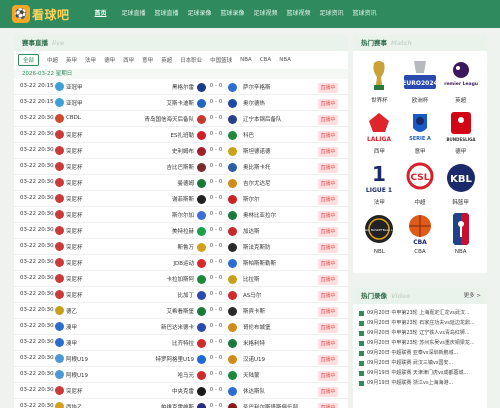  What do you see at coordinates (73, 118) in the screenshot?
I see `match-league: CBDL` at bounding box center [73, 118].